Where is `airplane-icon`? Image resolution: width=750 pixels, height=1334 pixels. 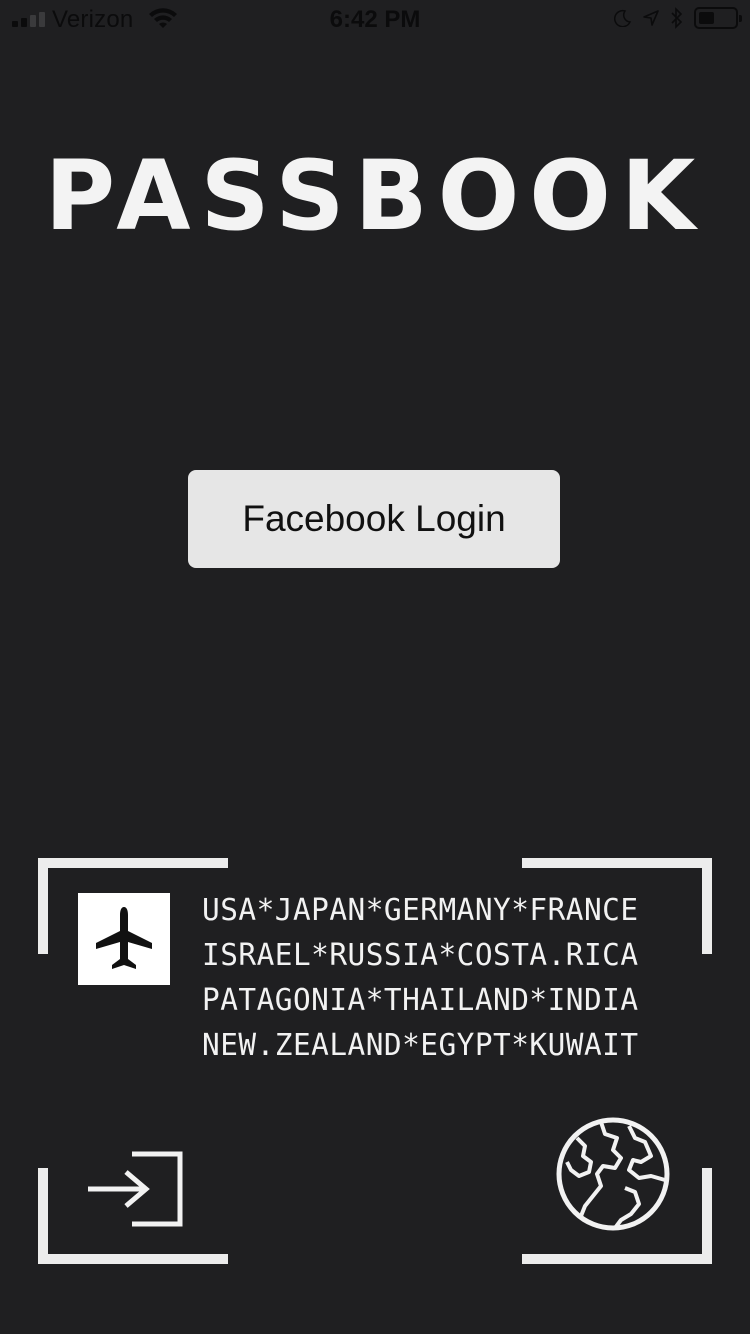
airplane-icon is located at coordinates (124, 938).